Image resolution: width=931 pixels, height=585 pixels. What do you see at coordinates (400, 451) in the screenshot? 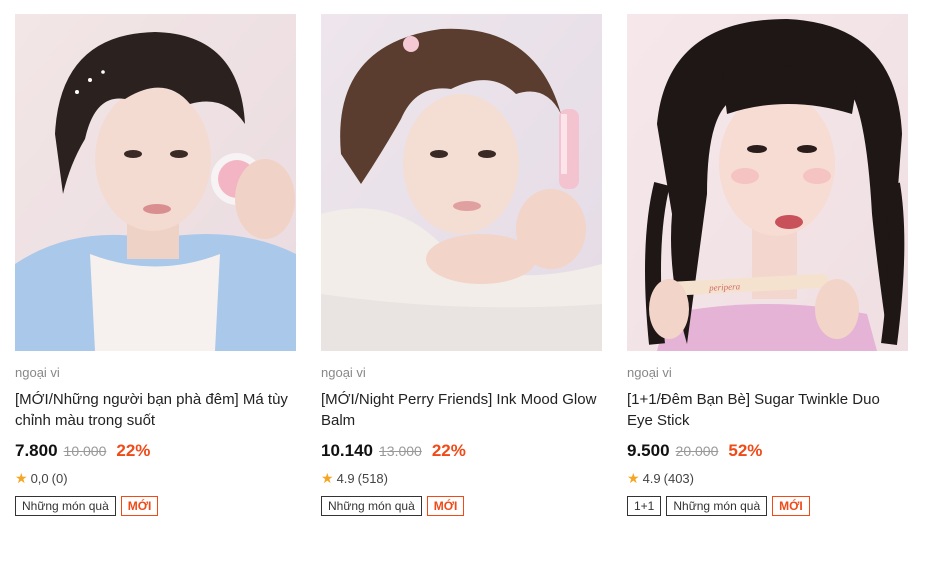
I see `original-price: 13.000` at bounding box center [400, 451].